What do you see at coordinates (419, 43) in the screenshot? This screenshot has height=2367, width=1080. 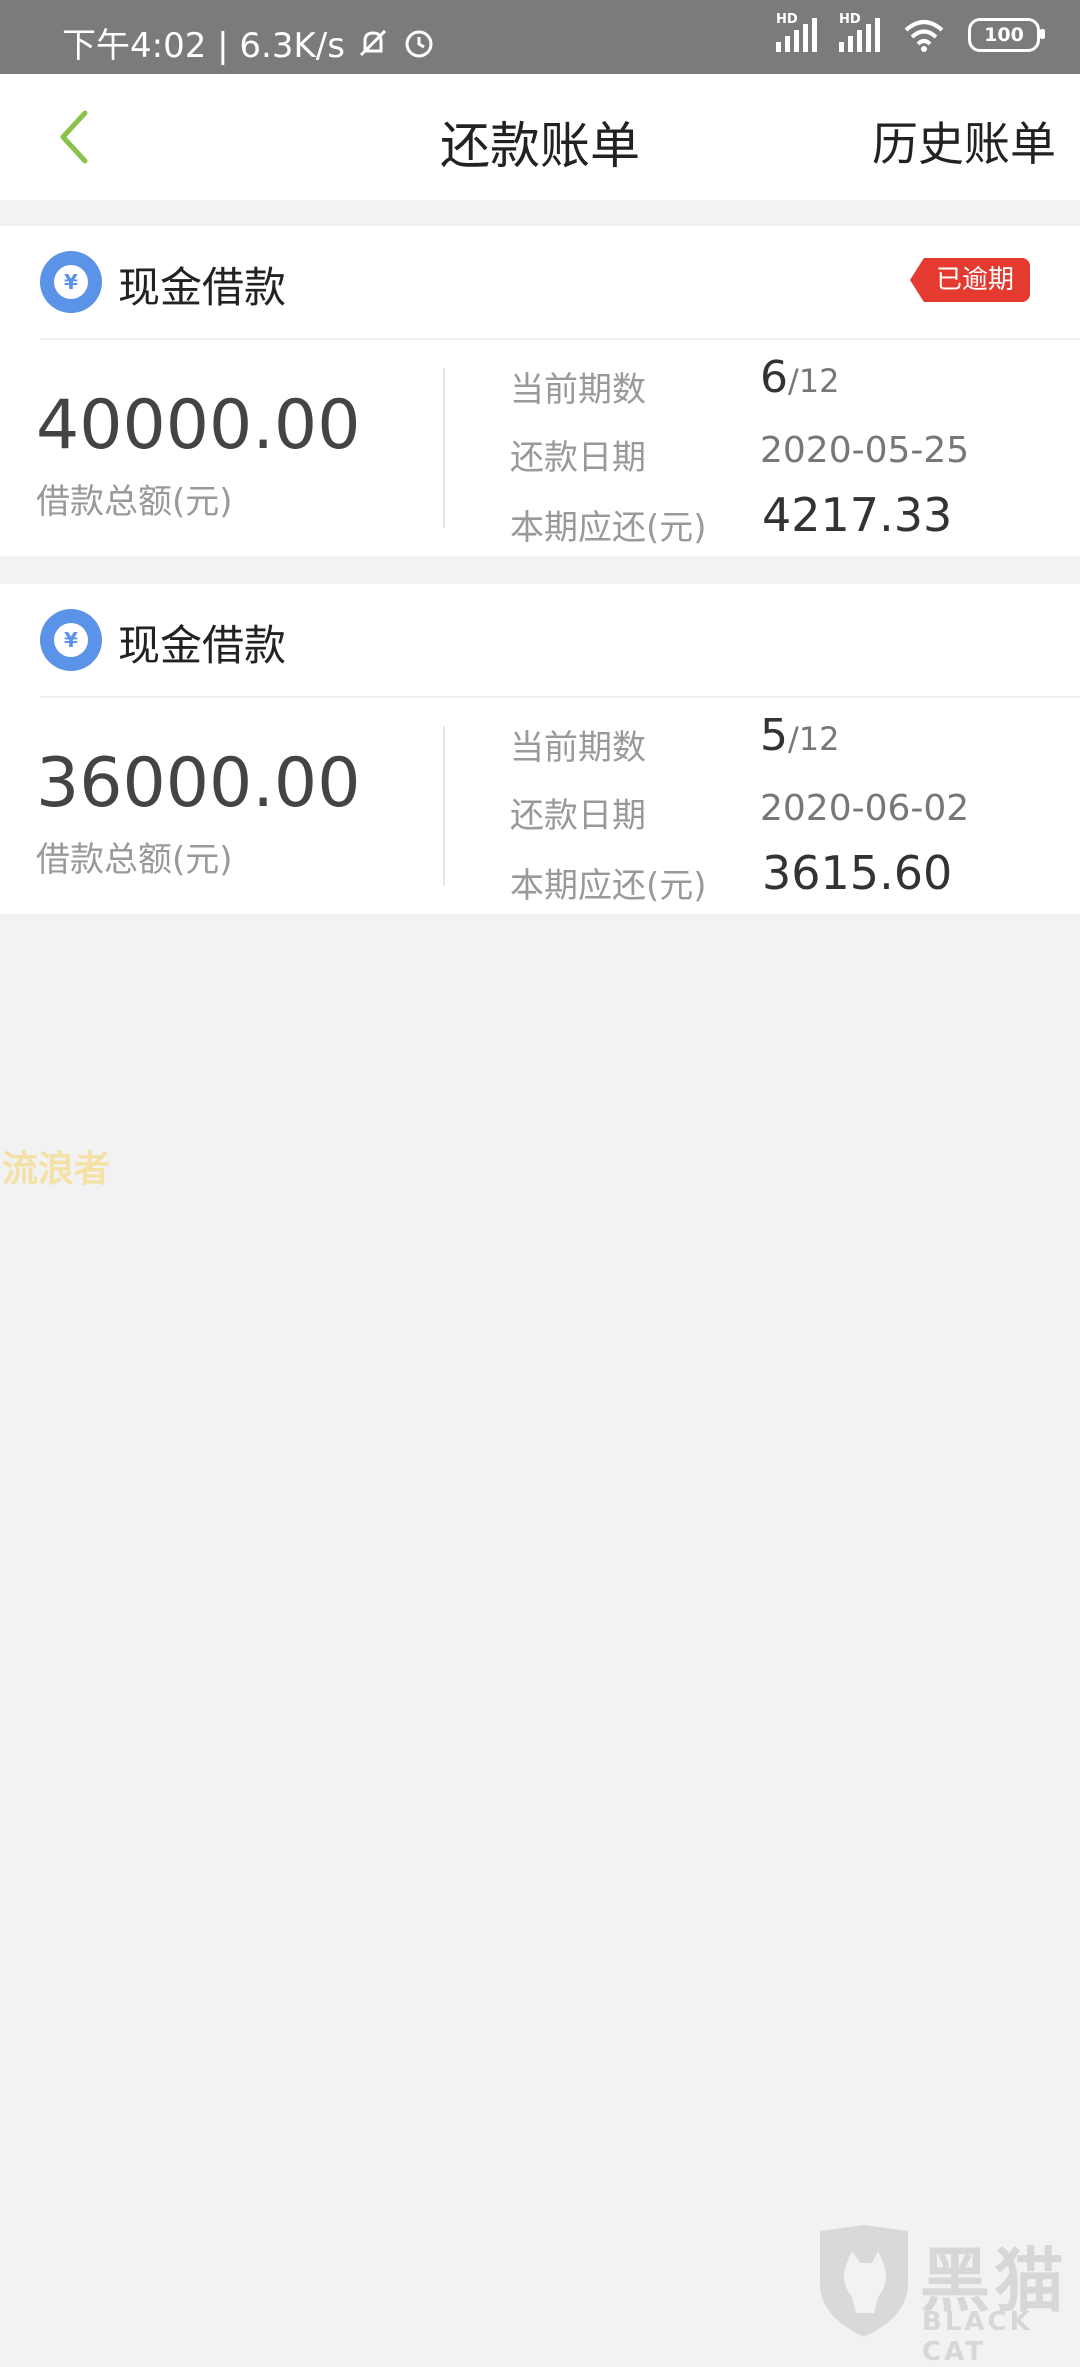 I see `alarm-icon` at bounding box center [419, 43].